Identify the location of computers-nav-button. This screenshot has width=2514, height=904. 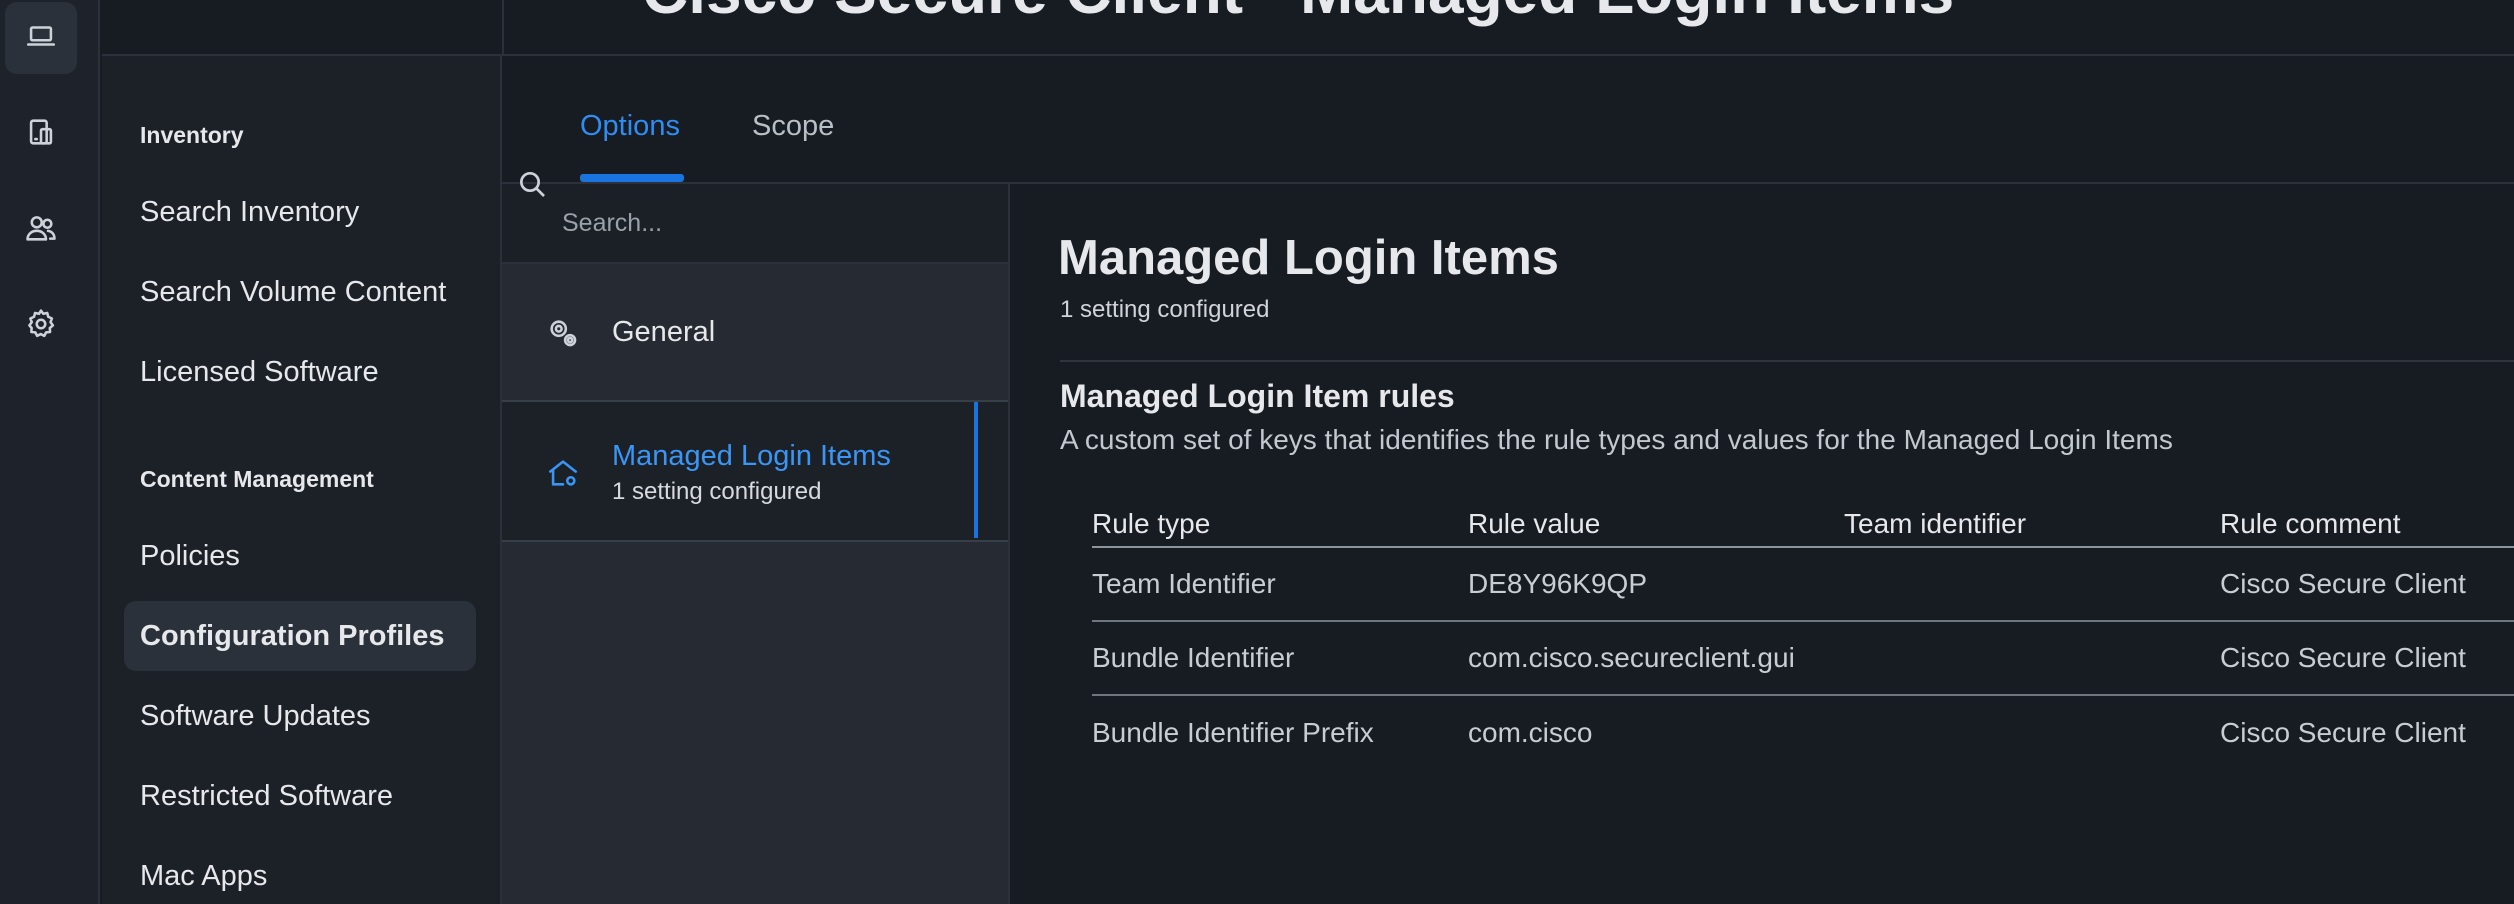
(41, 38).